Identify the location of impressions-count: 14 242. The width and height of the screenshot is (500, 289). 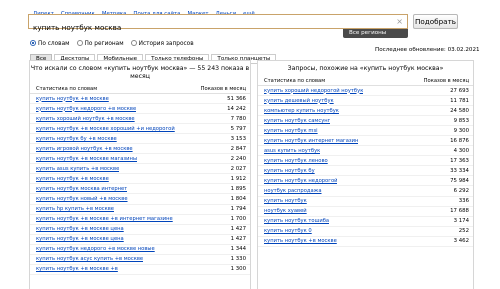
(236, 108).